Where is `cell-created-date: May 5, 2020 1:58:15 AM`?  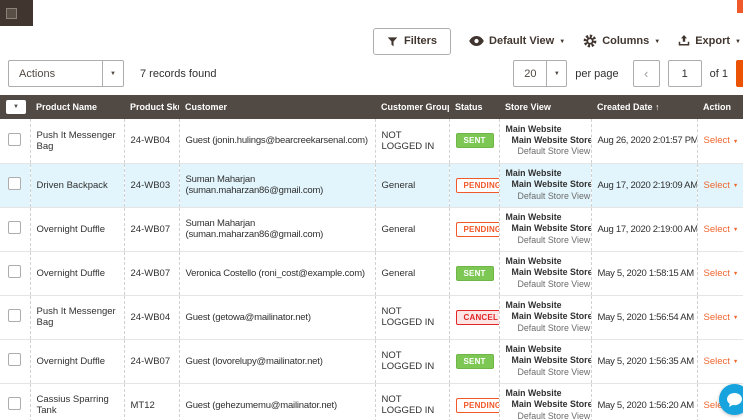 cell-created-date: May 5, 2020 1:58:15 AM is located at coordinates (643, 273).